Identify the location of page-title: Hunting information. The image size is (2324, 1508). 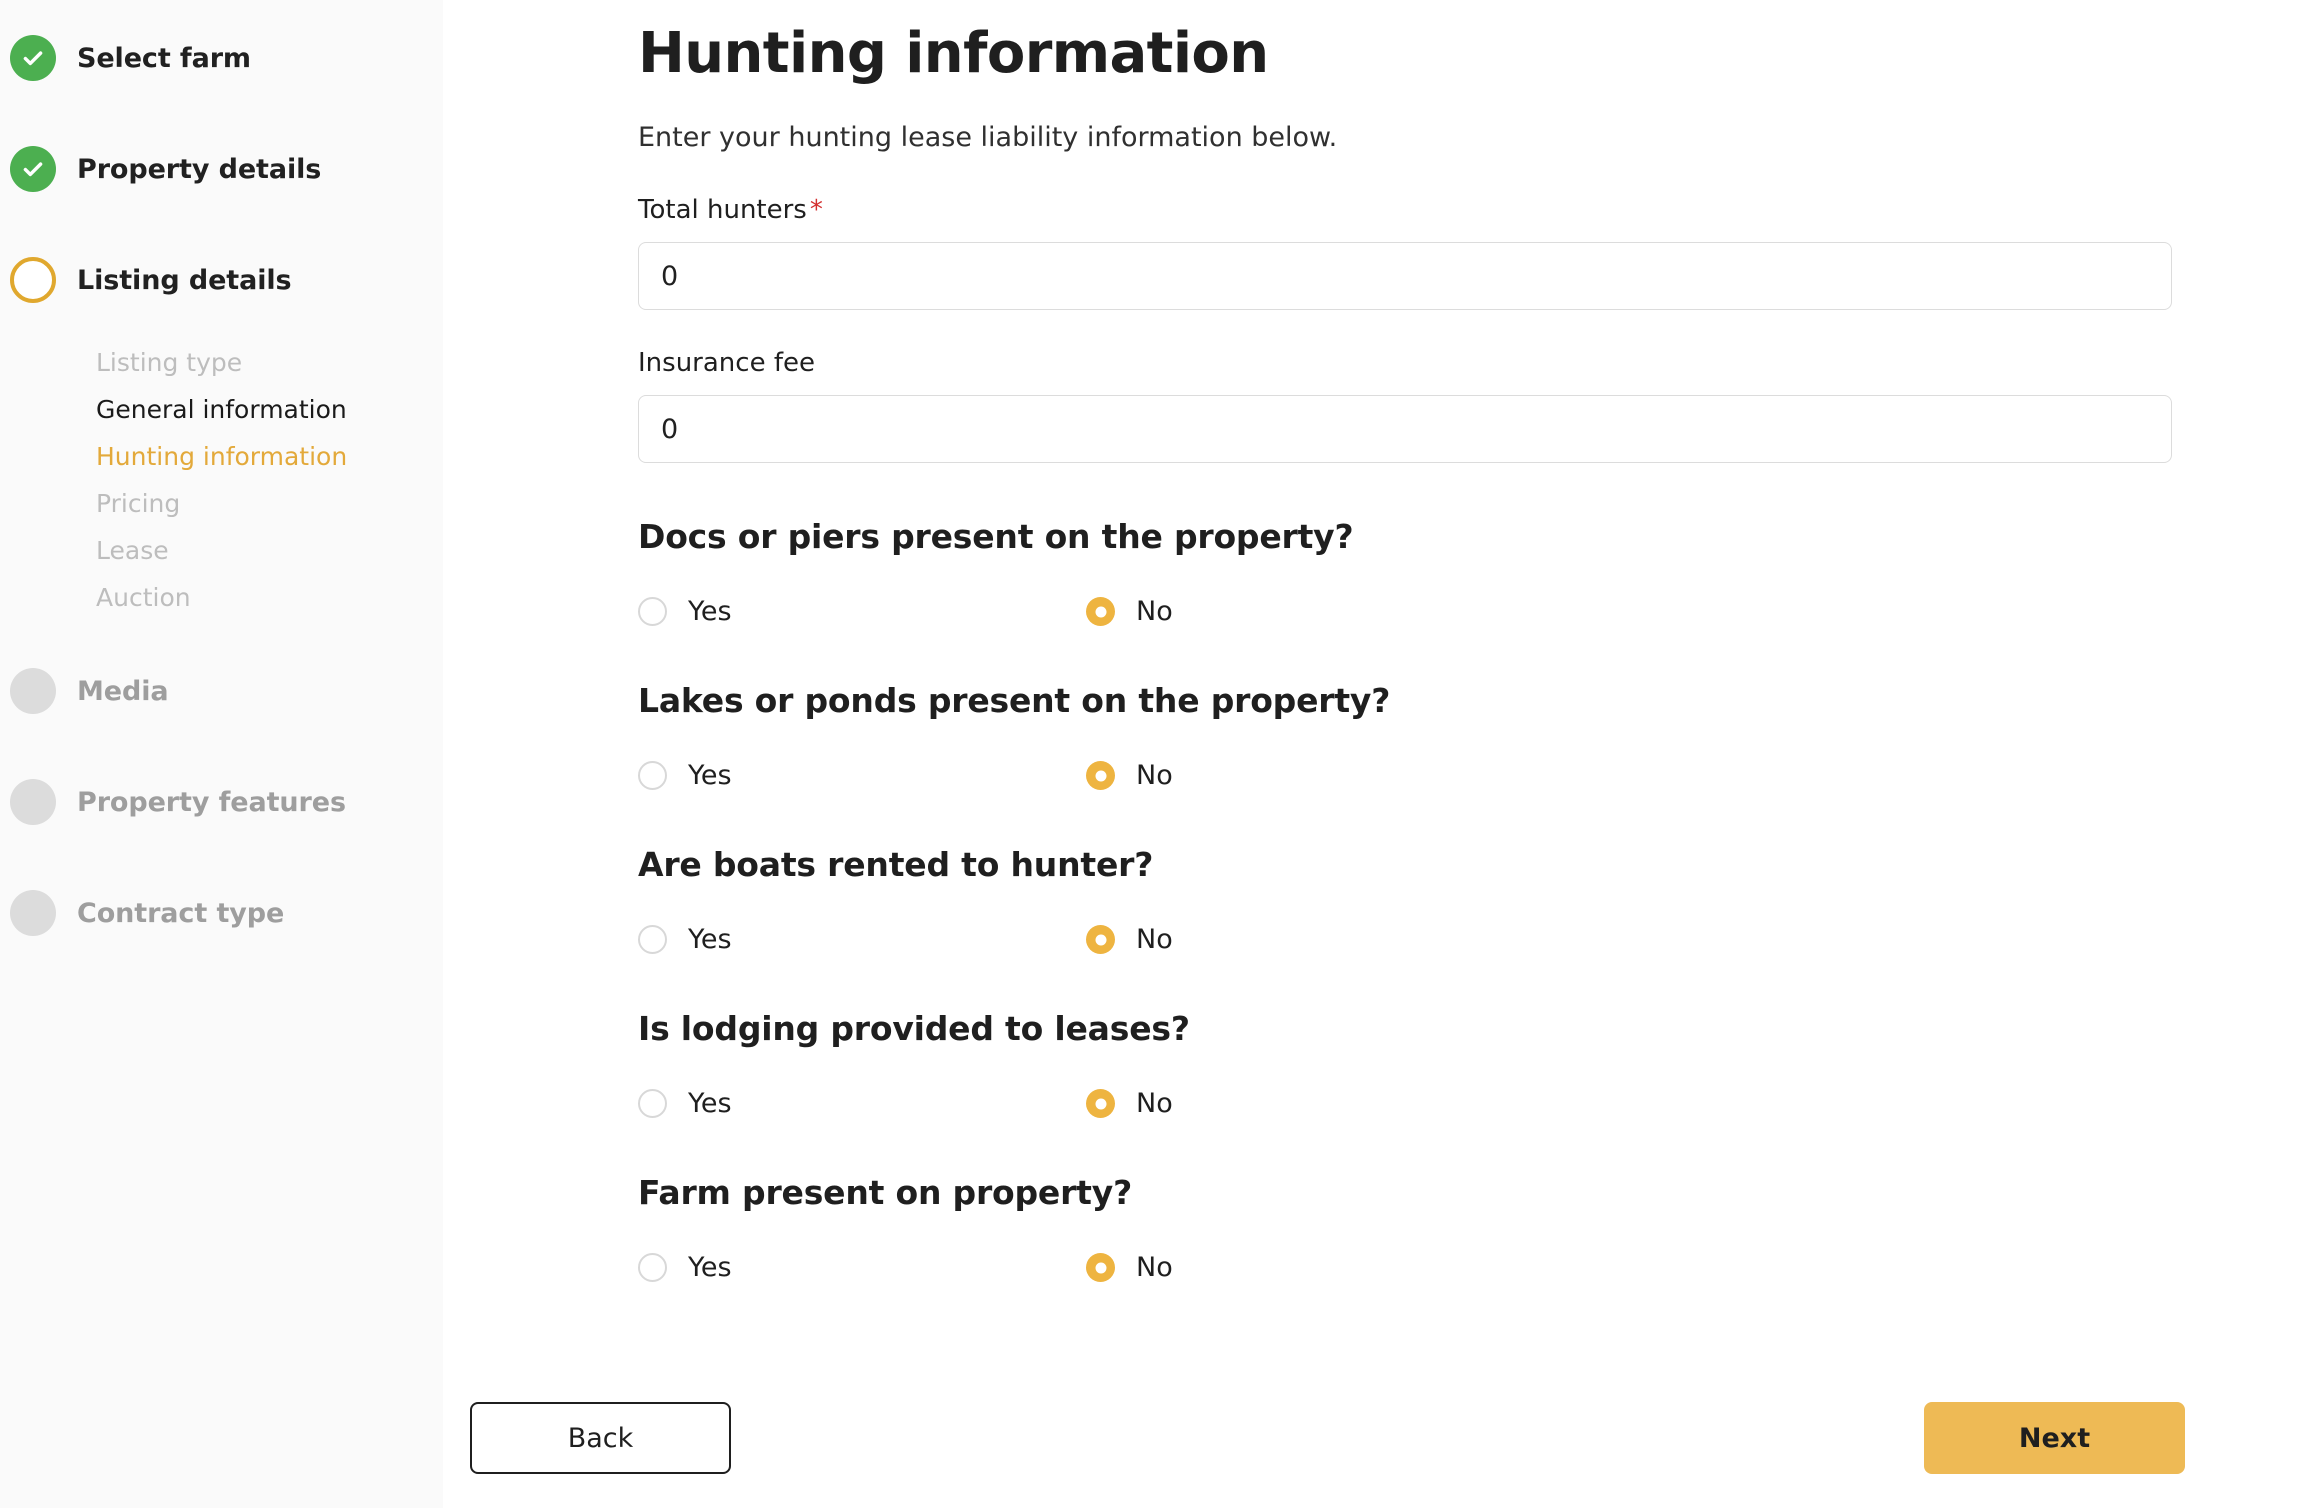
(953, 53).